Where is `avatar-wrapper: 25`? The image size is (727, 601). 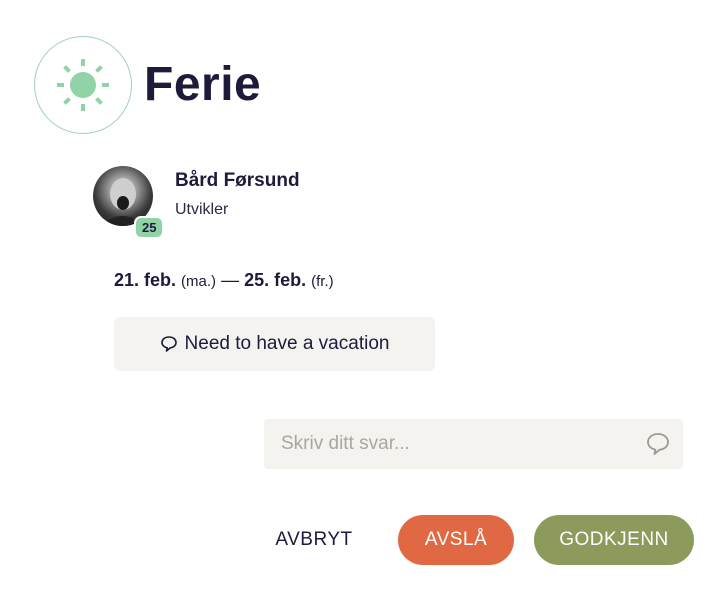
avatar-wrapper: 25 is located at coordinates (129, 202).